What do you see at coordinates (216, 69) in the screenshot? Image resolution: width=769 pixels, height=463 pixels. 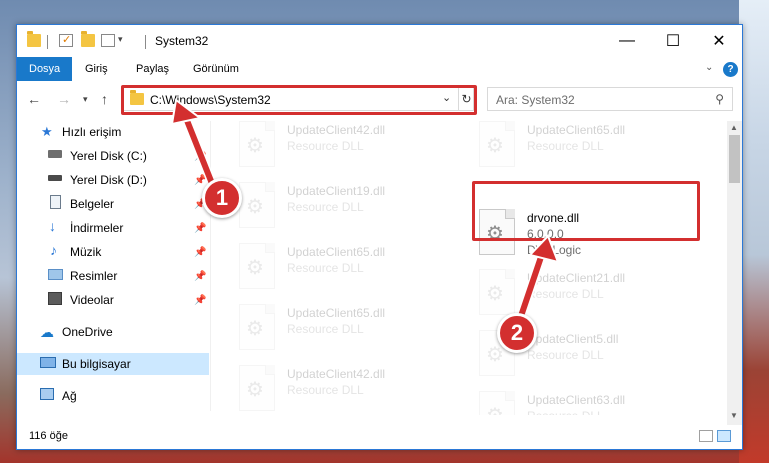 I see `tab-view: Görünüm` at bounding box center [216, 69].